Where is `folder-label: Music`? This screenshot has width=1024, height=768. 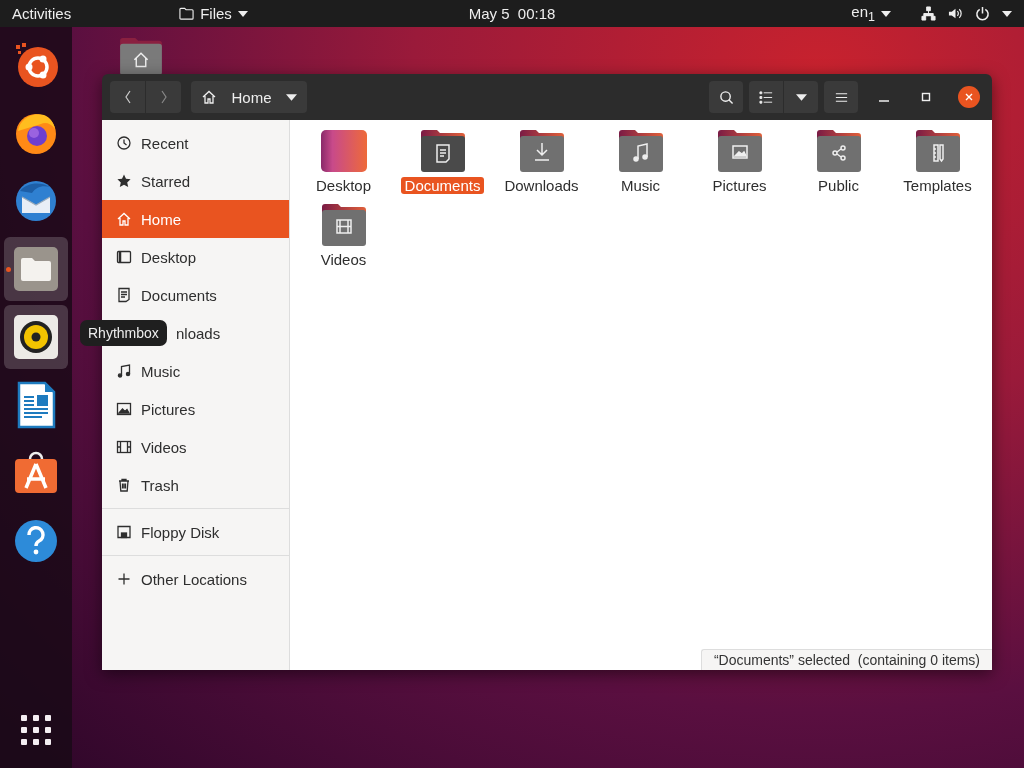 folder-label: Music is located at coordinates (640, 185).